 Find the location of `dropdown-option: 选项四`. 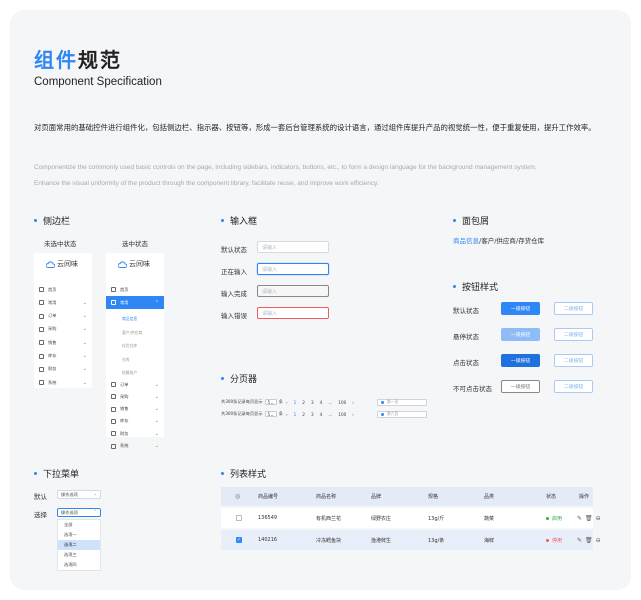

dropdown-option: 选项四 is located at coordinates (79, 565).